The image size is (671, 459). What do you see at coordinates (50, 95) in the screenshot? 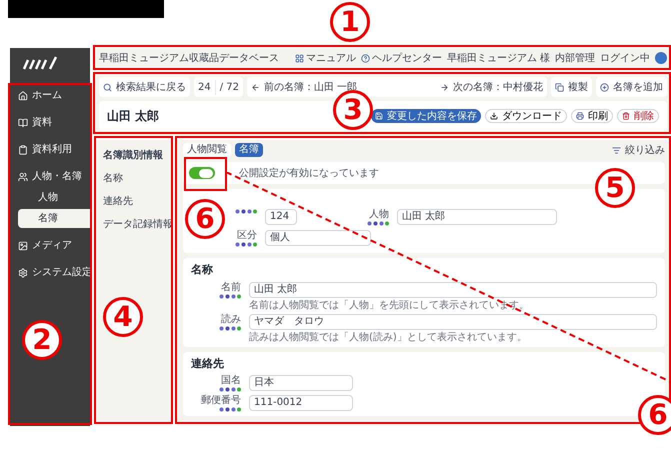
I see `sidebar-item: ホーム` at bounding box center [50, 95].